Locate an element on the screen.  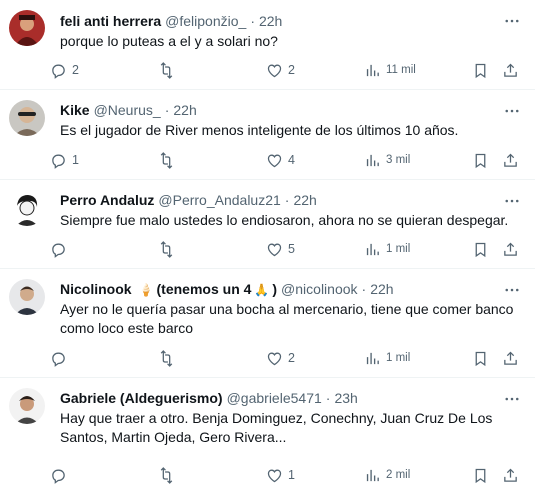
reply-button: 2 is located at coordinates (64, 70).